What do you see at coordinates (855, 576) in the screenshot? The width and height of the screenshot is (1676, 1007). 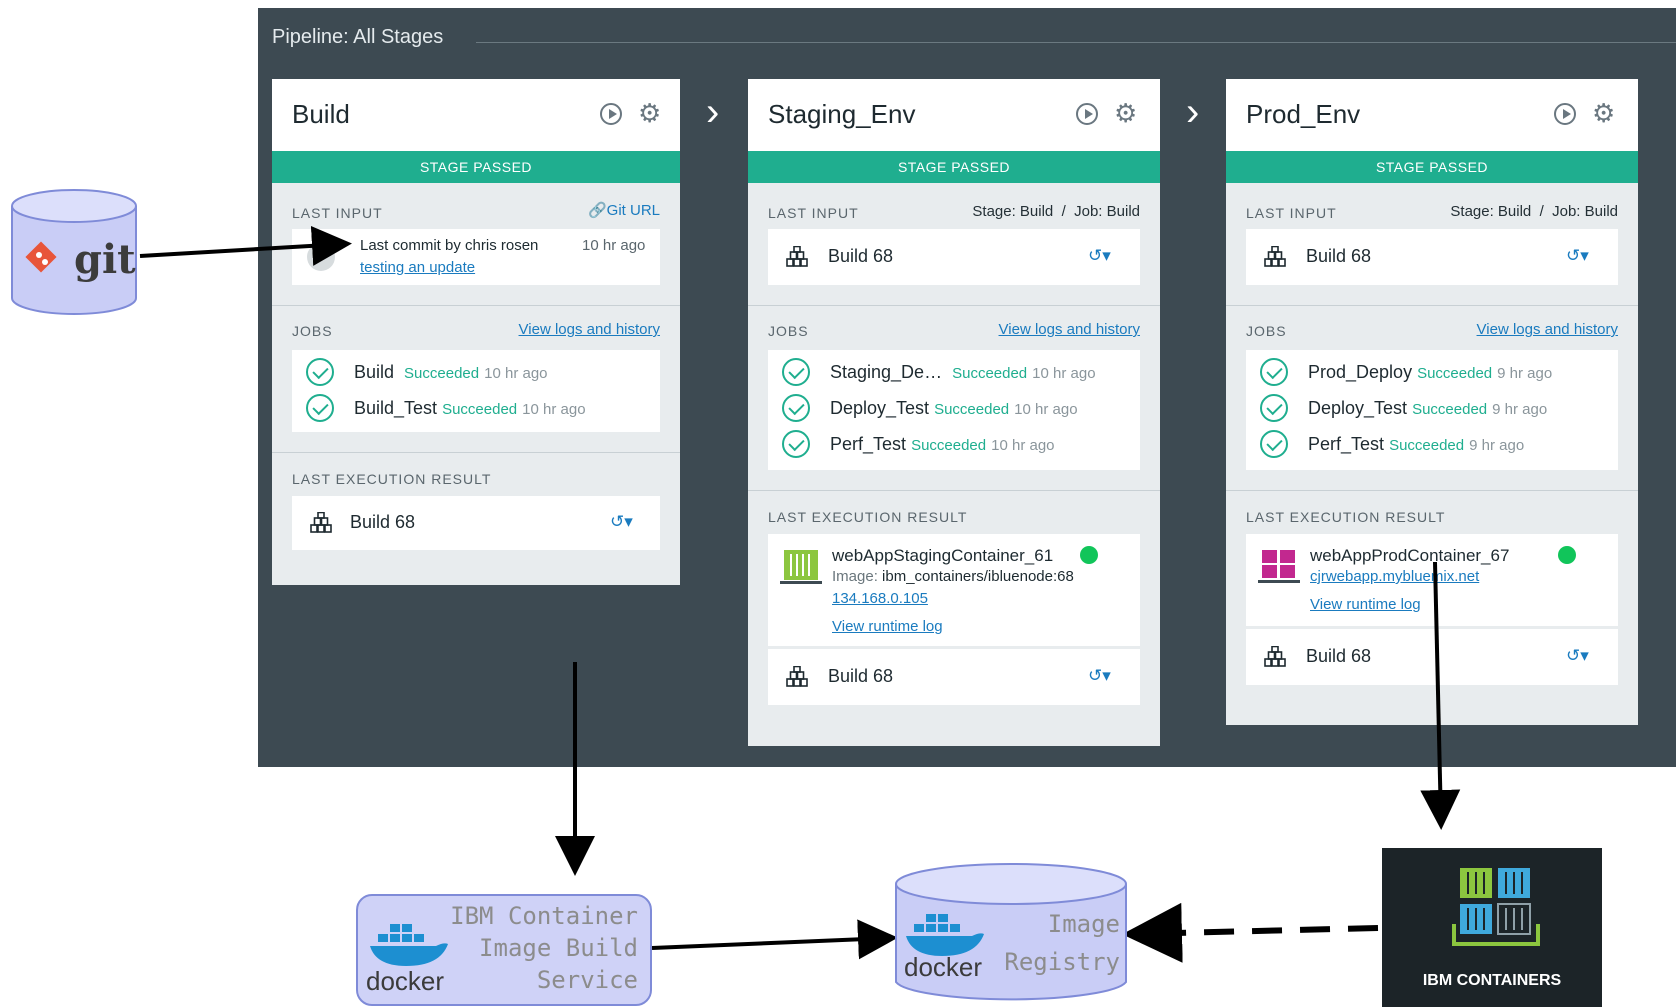 I see `image-label: Image:` at bounding box center [855, 576].